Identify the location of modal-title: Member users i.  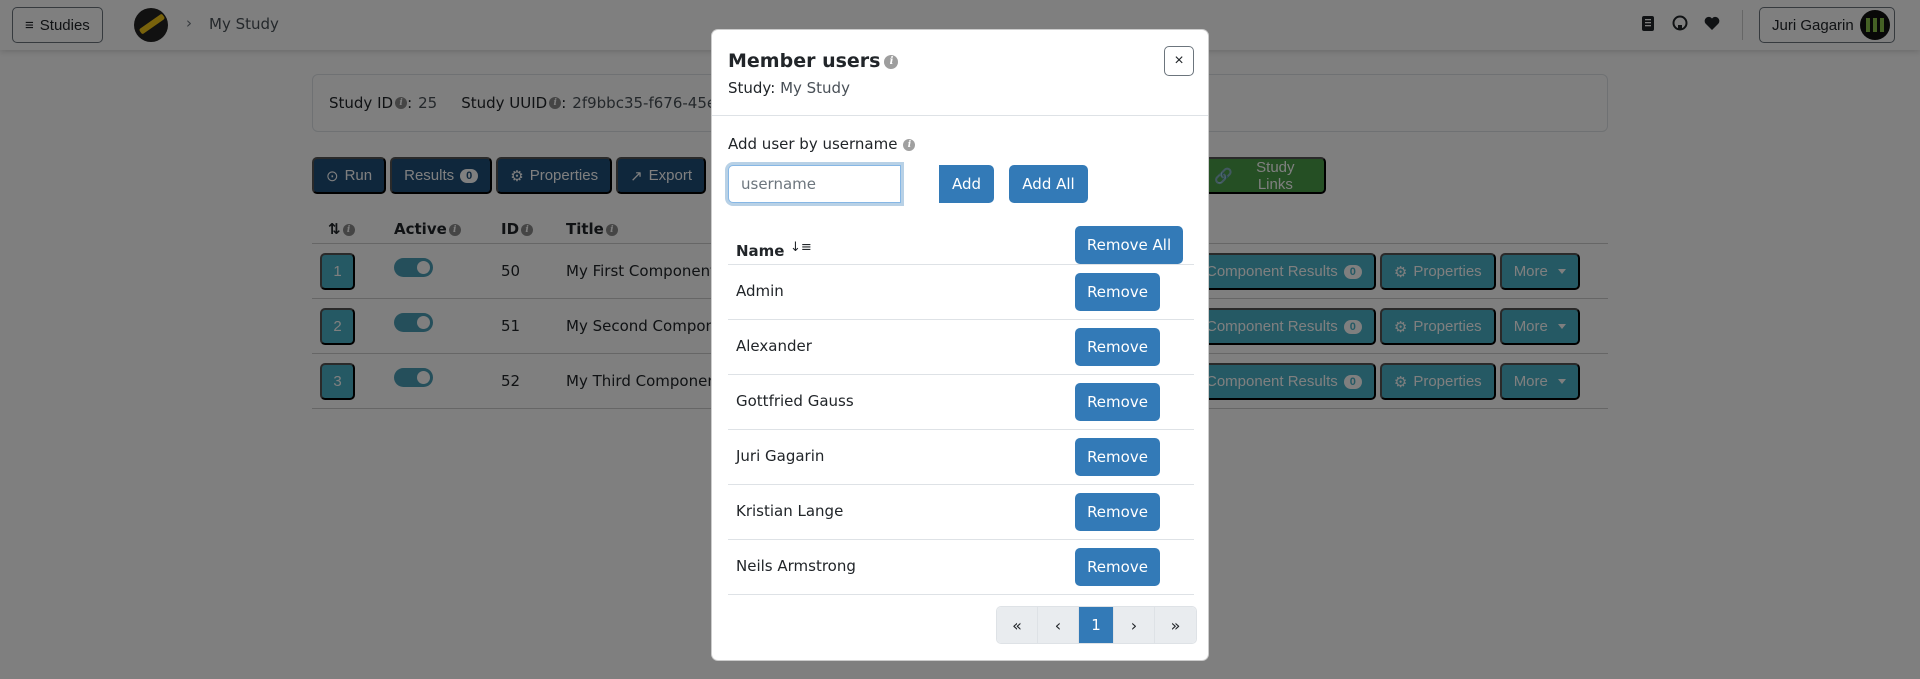
(813, 61).